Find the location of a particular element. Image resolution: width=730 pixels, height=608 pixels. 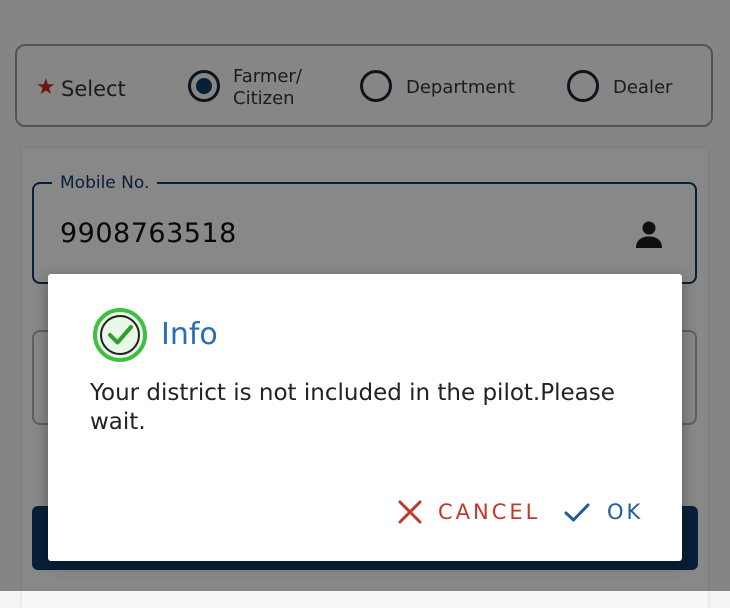

check-circle-icon is located at coordinates (120, 335).